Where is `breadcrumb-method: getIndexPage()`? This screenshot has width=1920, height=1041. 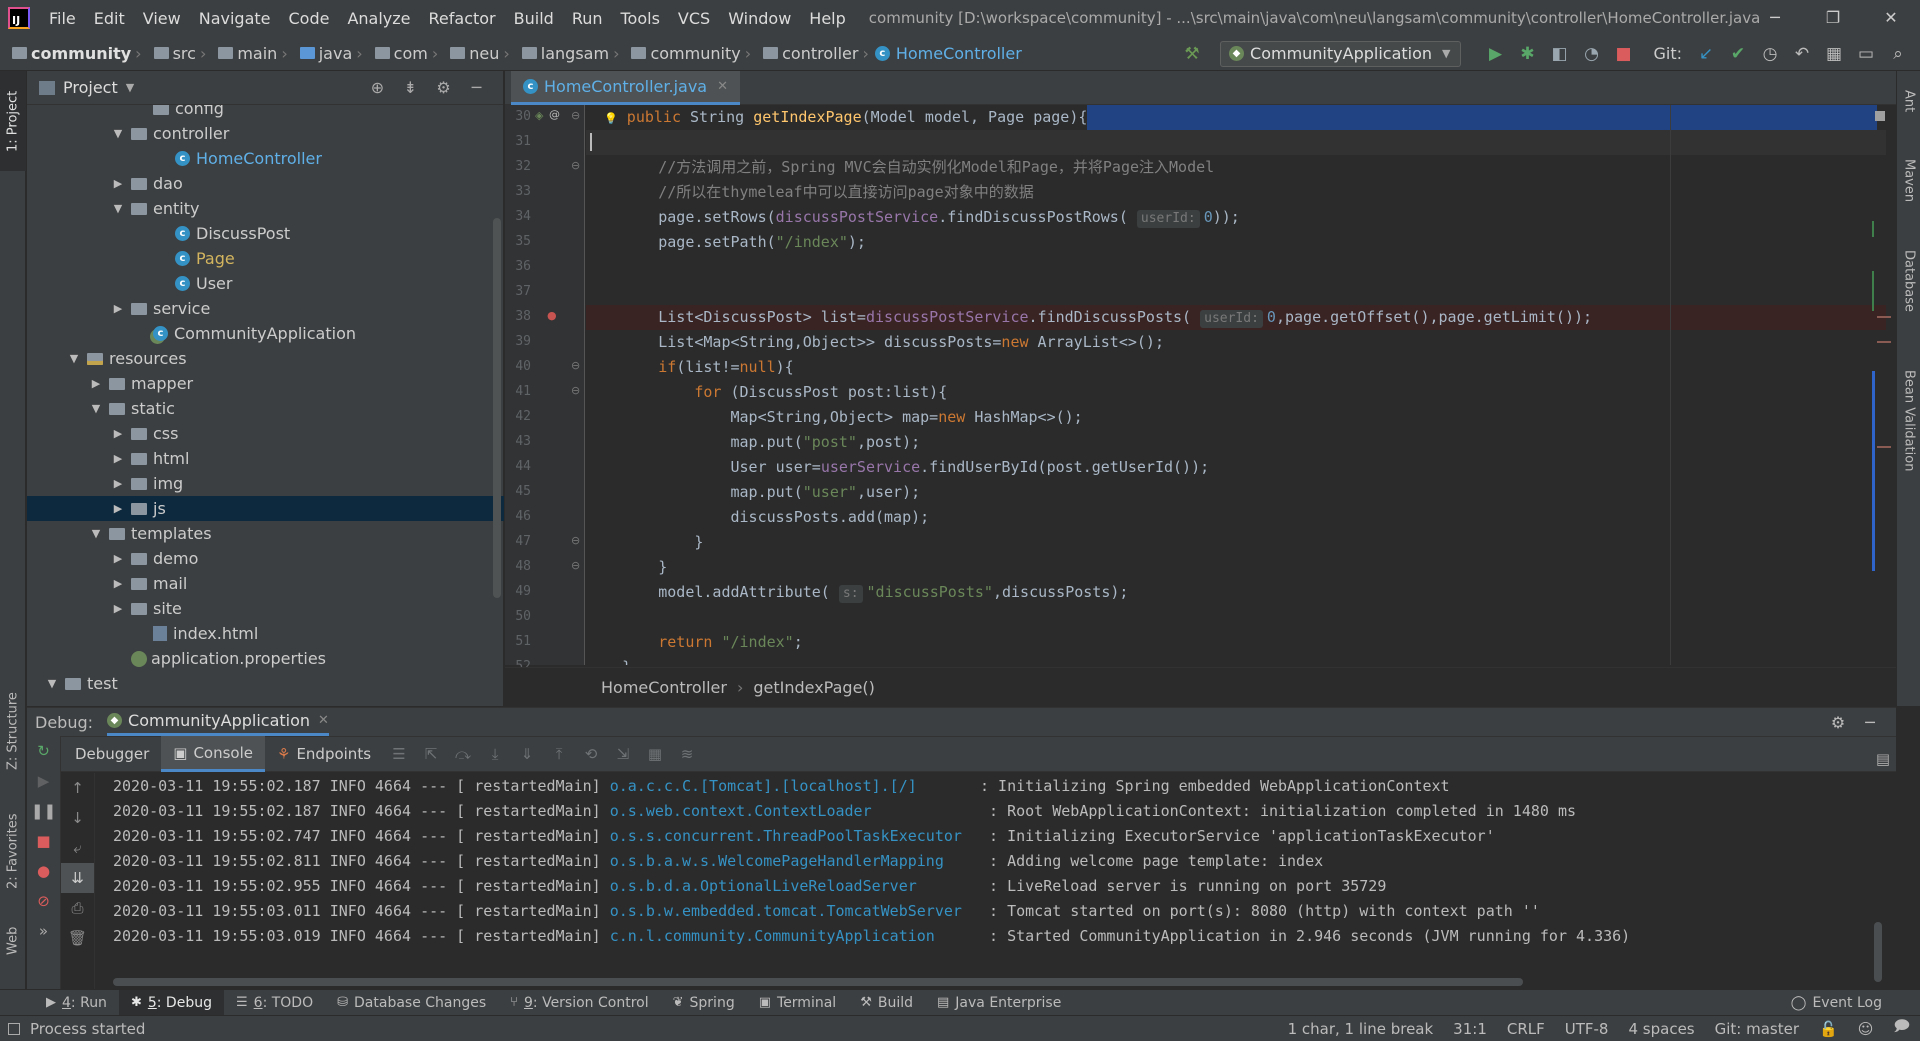
breadcrumb-method: getIndexPage() is located at coordinates (814, 687).